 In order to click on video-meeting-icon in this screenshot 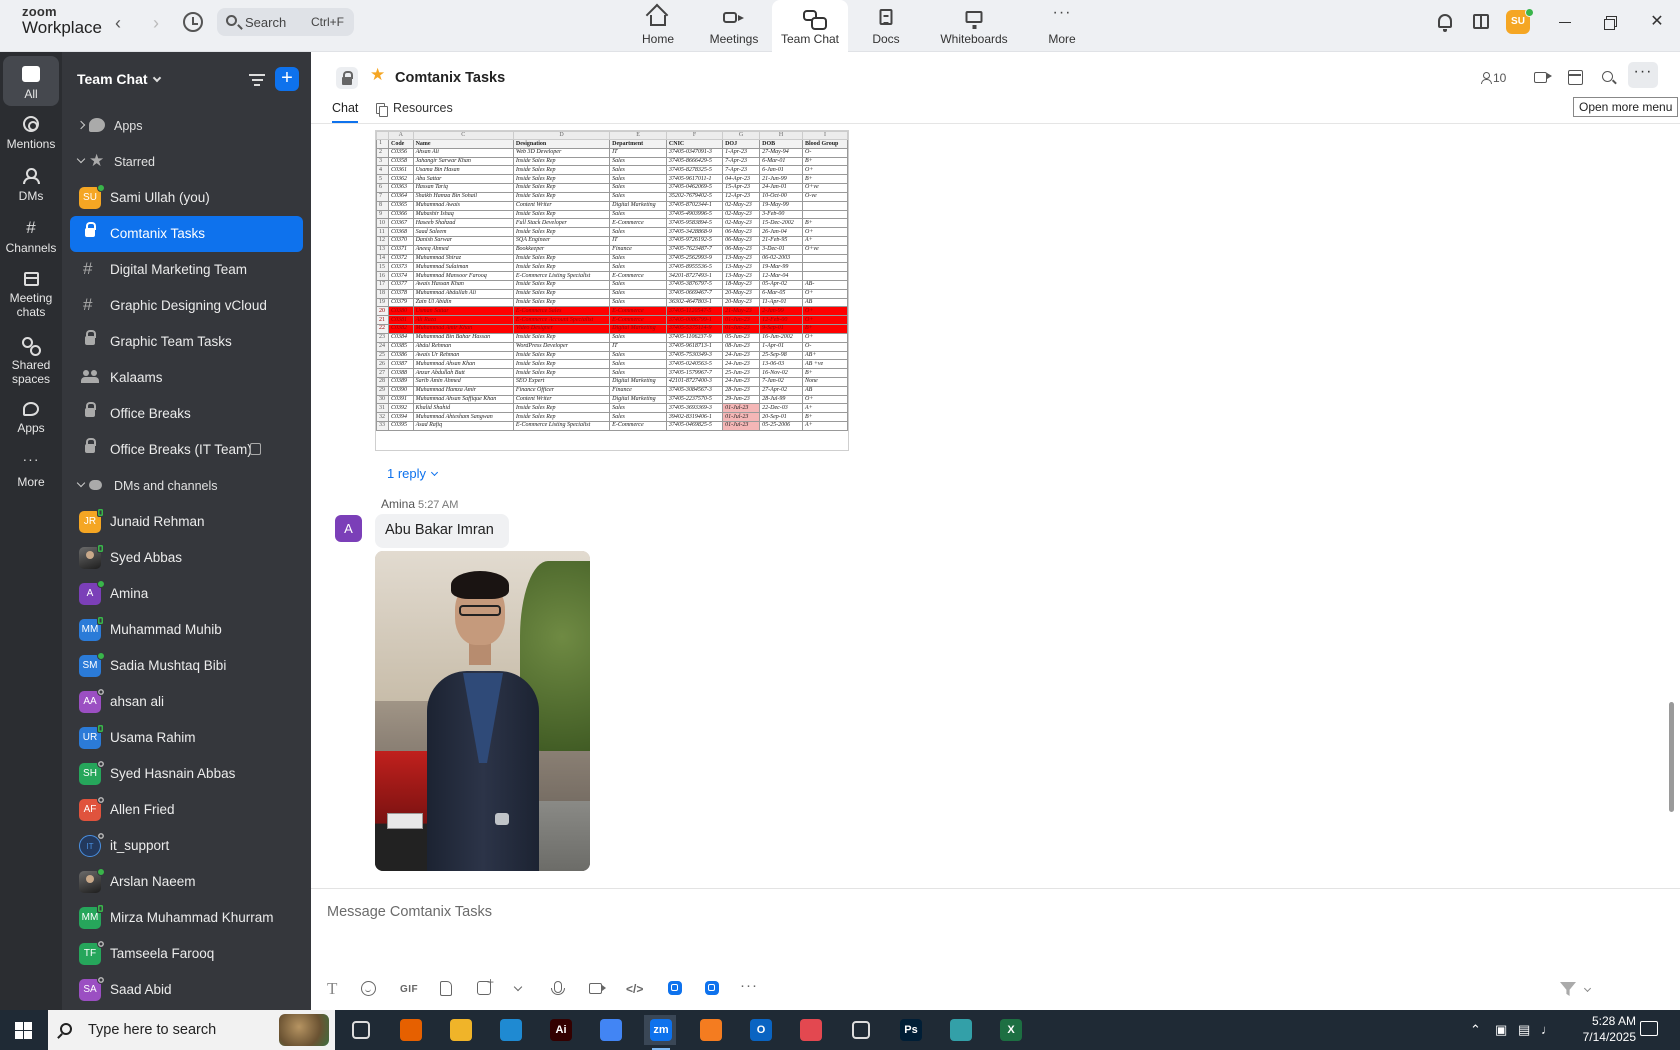, I will do `click(1543, 77)`.